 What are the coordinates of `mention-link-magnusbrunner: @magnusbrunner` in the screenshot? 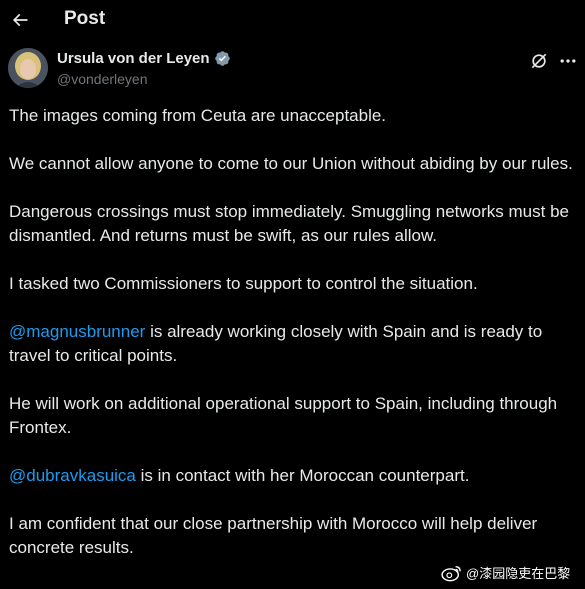 It's located at (77, 331).